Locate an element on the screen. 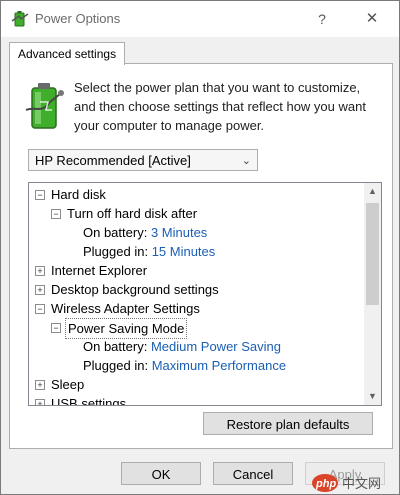  scroll-up-arrow-icon: ▲ is located at coordinates (372, 191).